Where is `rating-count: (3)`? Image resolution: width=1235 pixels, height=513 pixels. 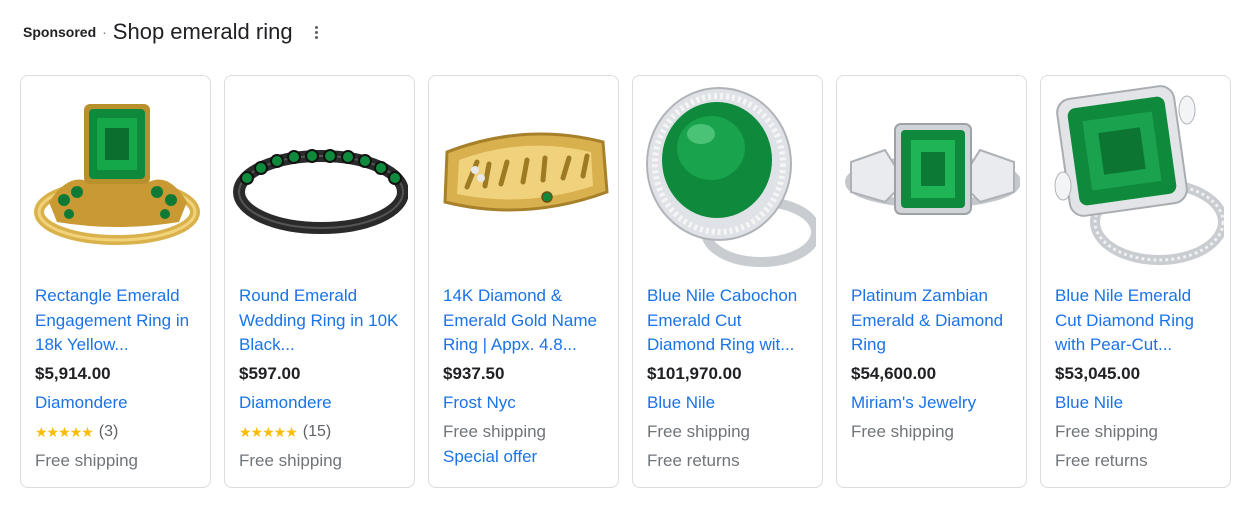
rating-count: (3) is located at coordinates (108, 431).